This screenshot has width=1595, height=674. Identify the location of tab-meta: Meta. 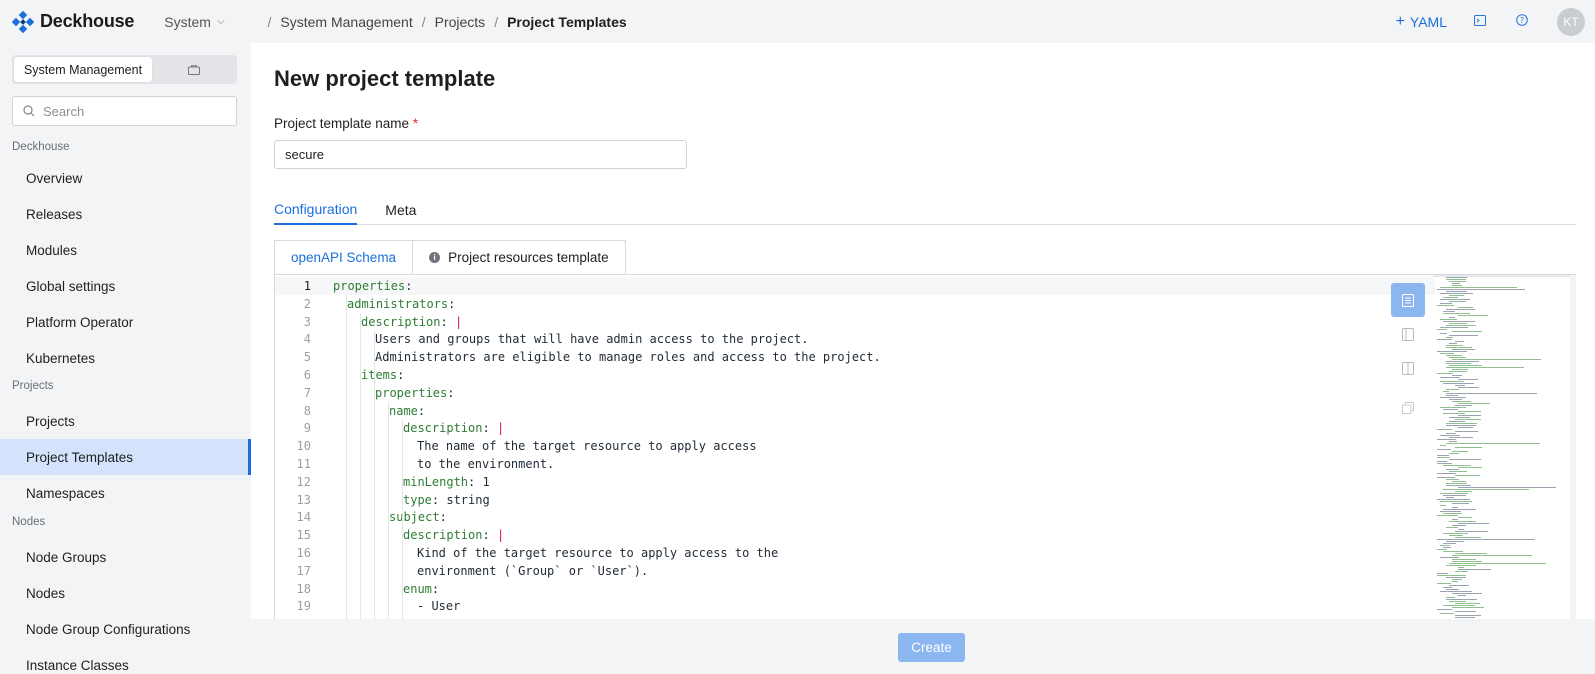
(400, 209).